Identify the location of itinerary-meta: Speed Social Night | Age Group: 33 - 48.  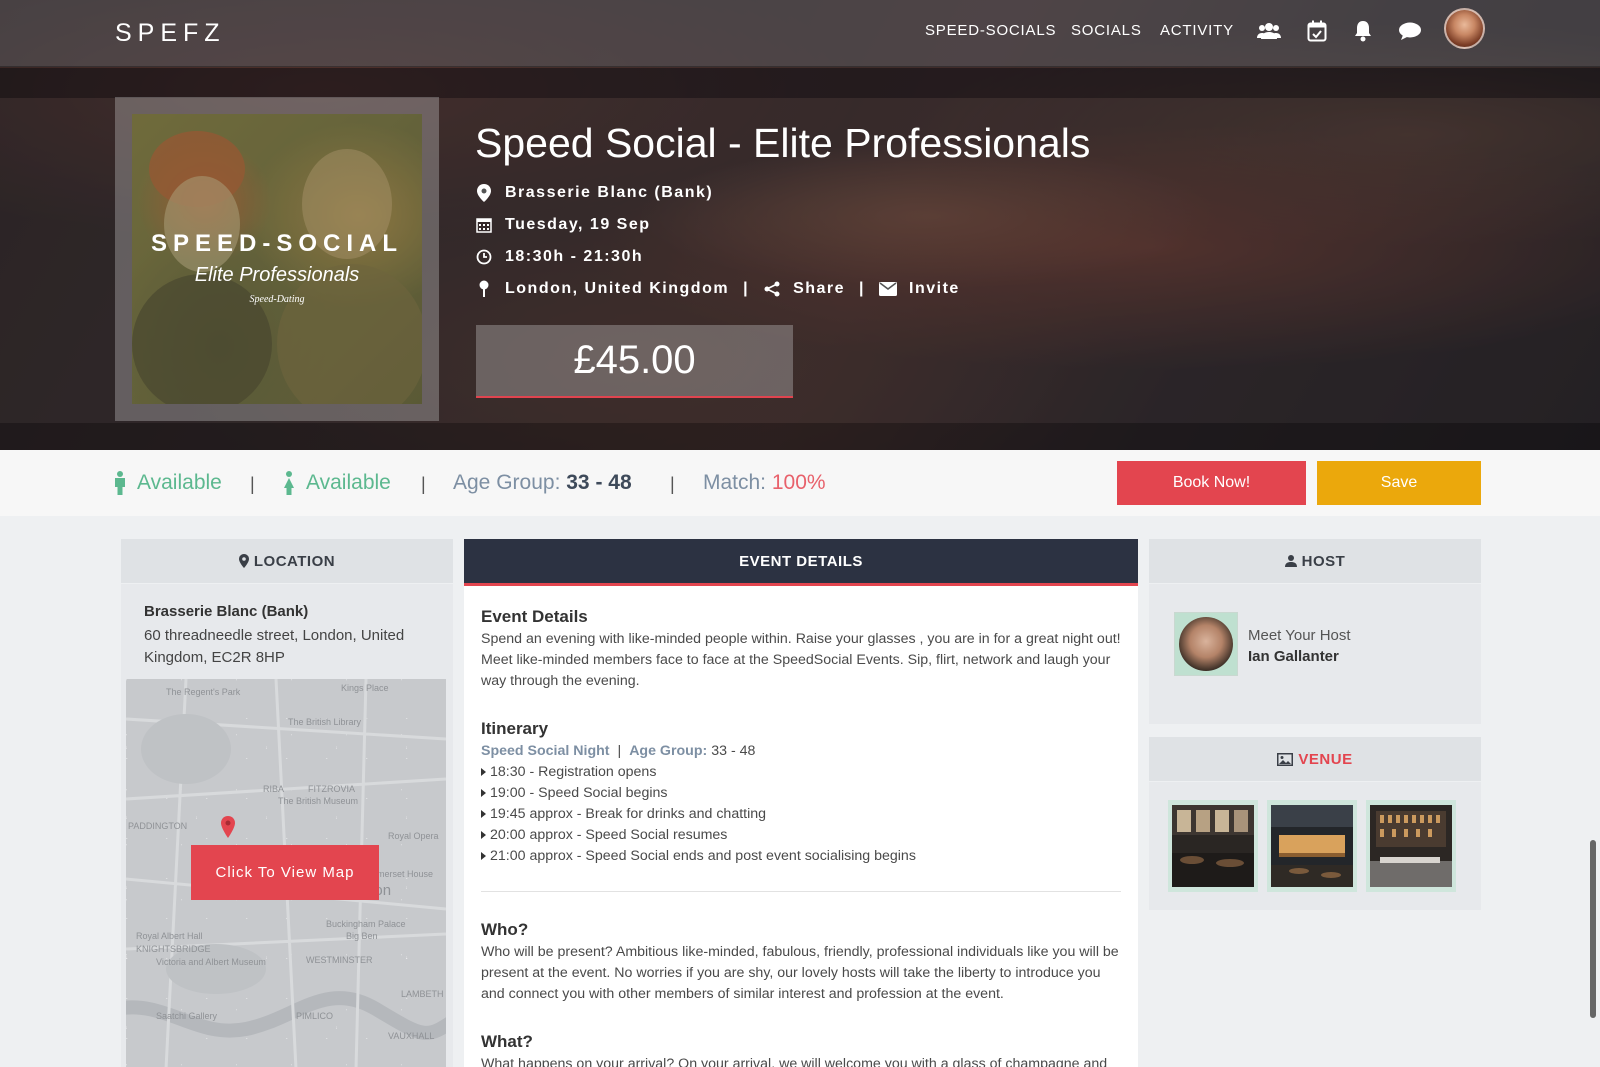
(618, 751).